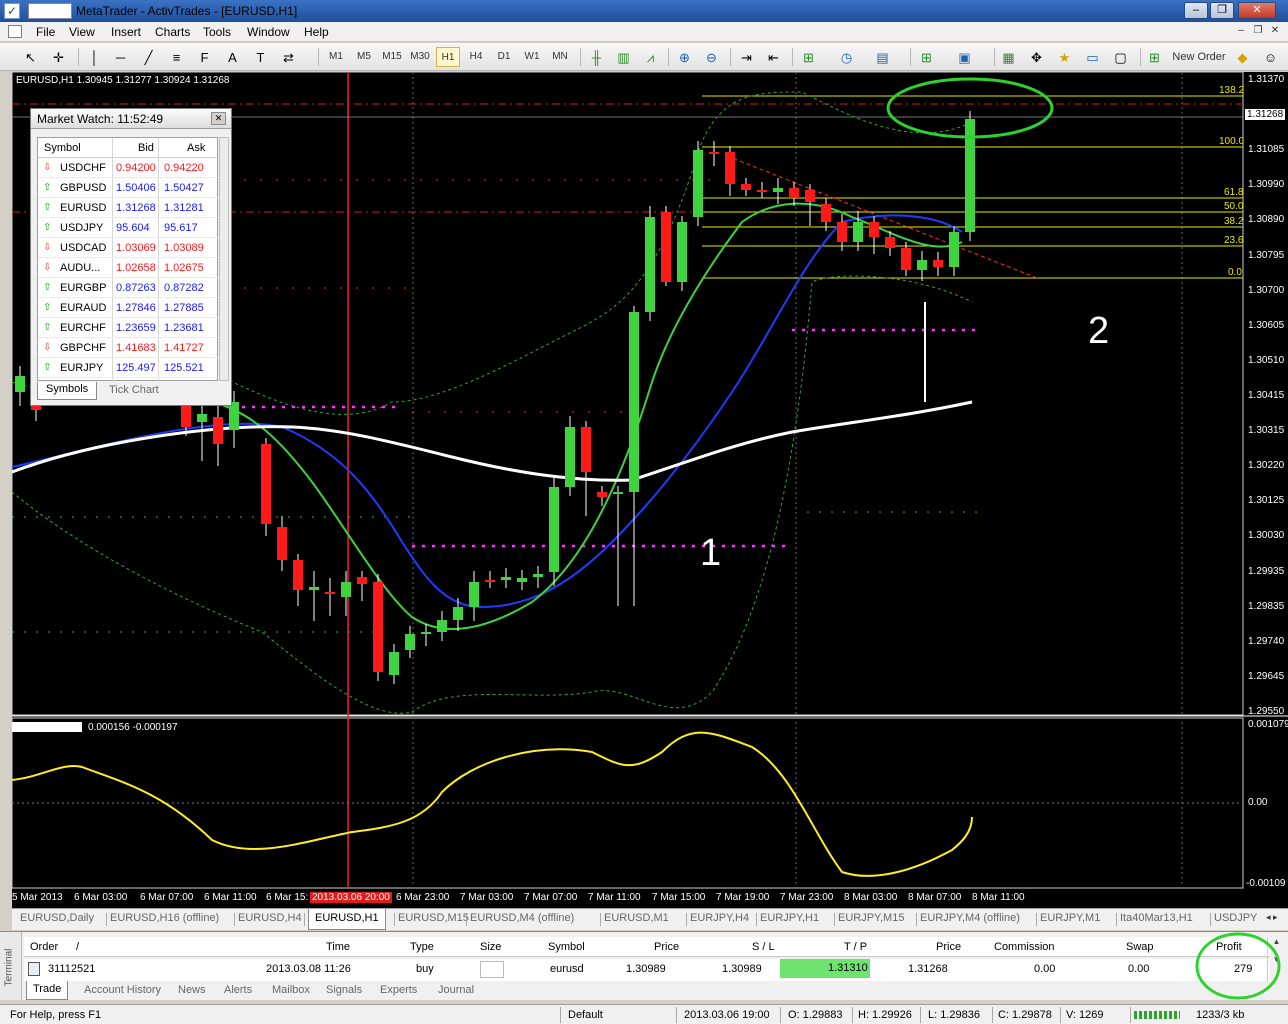 This screenshot has height=1024, width=1288. What do you see at coordinates (224, 259) in the screenshot?
I see `market-watch-scrollbar` at bounding box center [224, 259].